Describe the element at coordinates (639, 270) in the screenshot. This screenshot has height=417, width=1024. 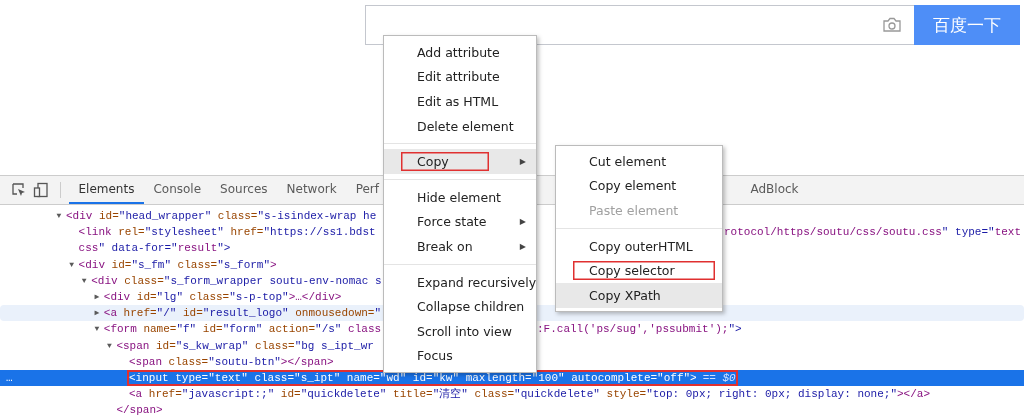
I see `menu-item: Copy selector` at that location.